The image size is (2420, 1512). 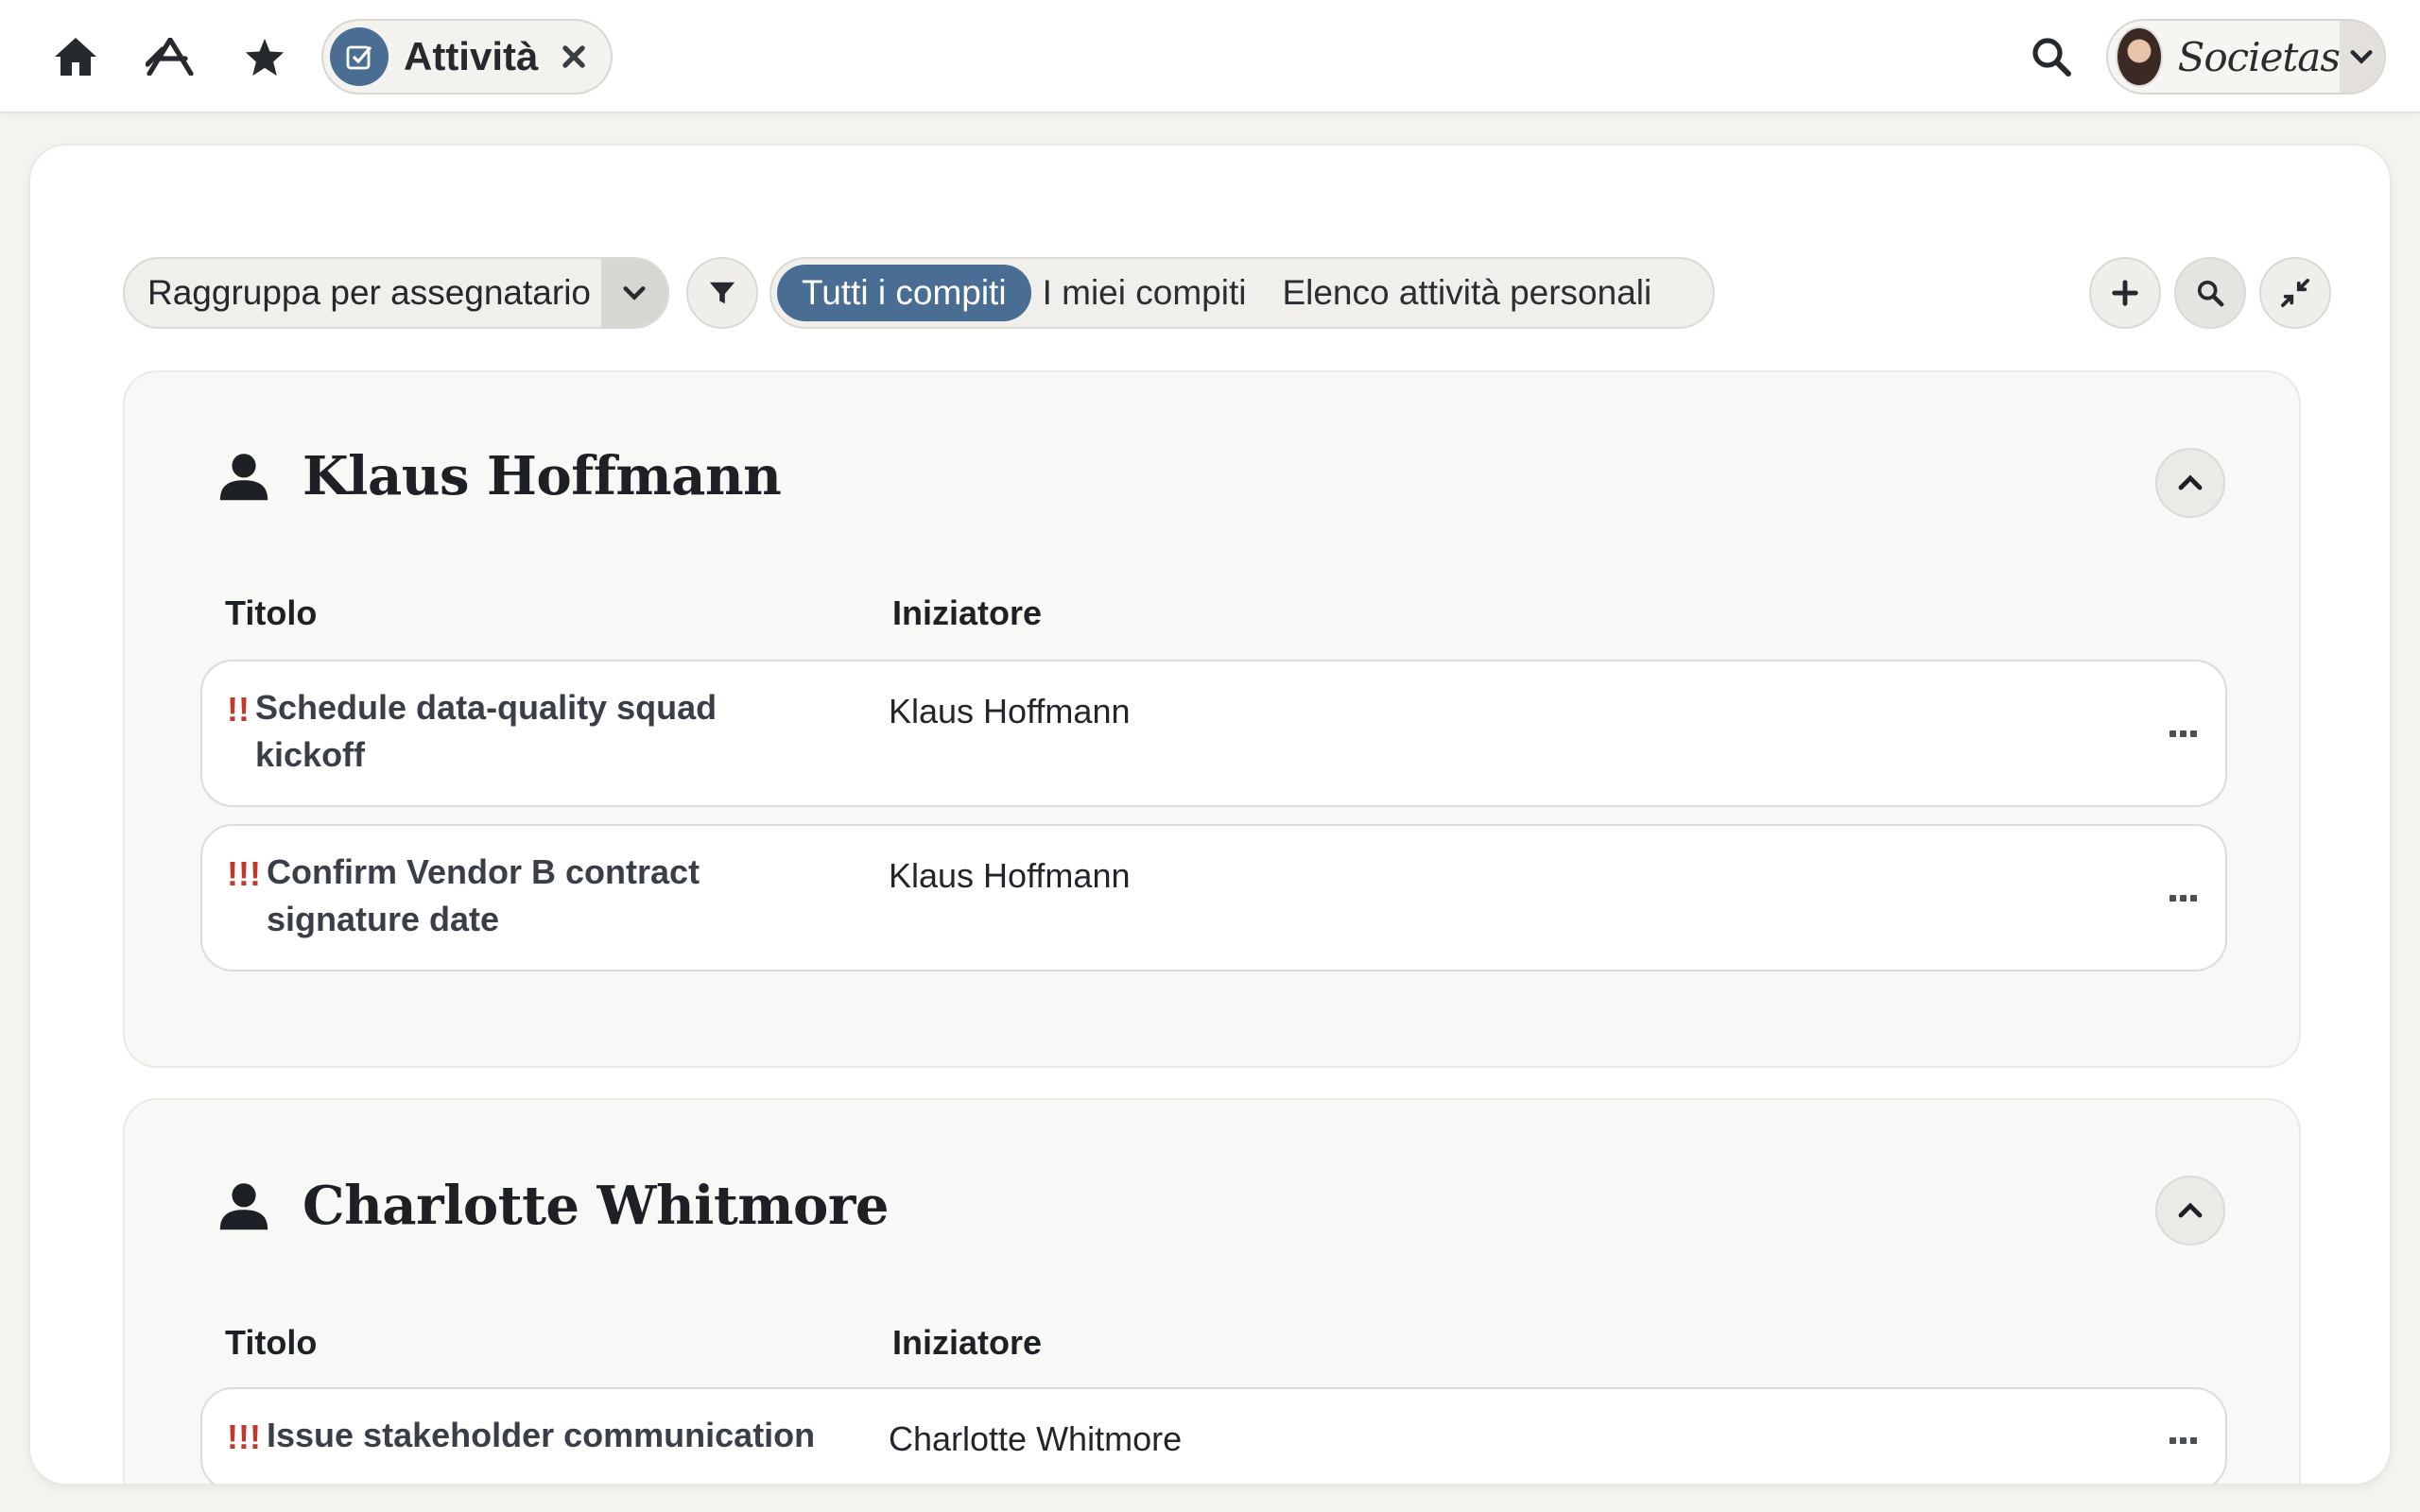 I want to click on task-title-line: Confirm Vendor B contract, so click(x=483, y=871).